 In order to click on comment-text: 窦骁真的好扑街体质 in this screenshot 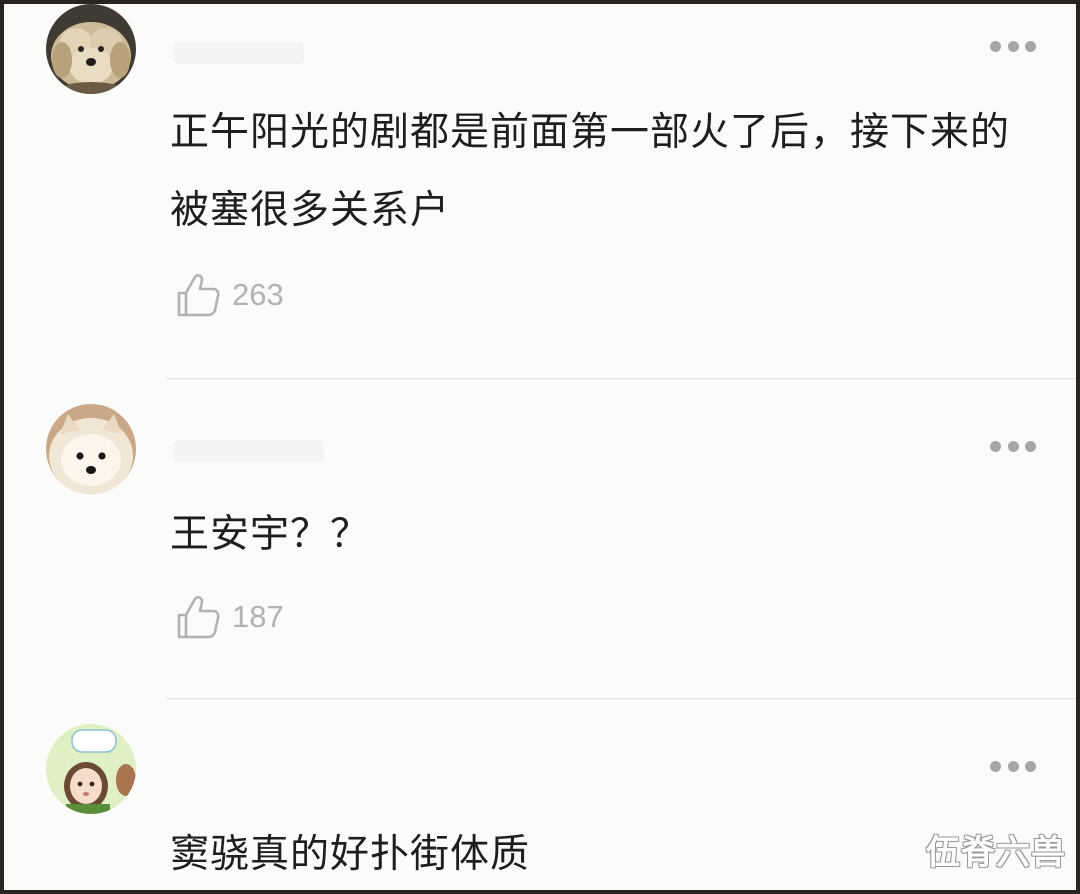, I will do `click(350, 854)`.